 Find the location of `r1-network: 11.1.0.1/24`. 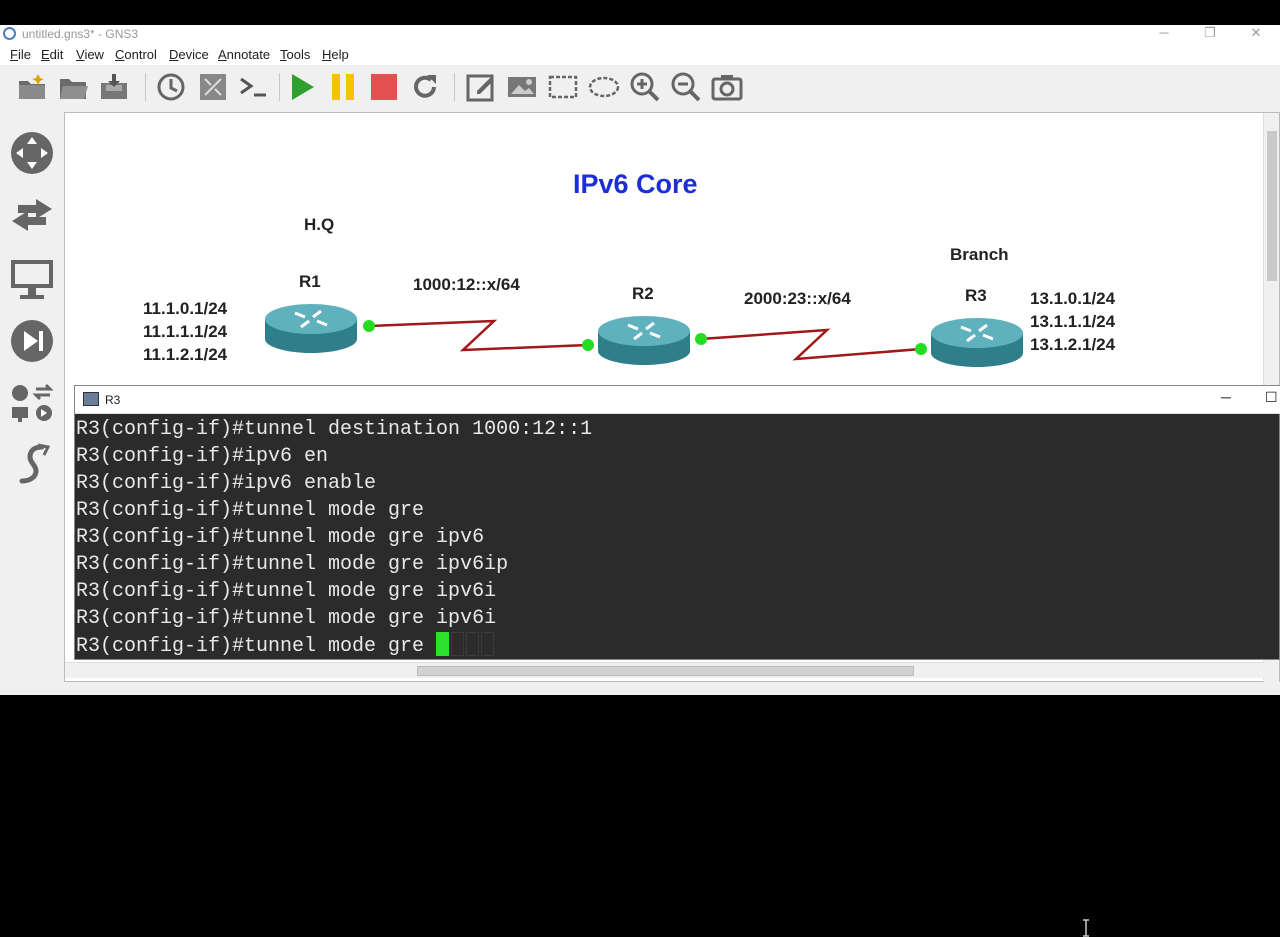

r1-network: 11.1.0.1/24 is located at coordinates (185, 308).